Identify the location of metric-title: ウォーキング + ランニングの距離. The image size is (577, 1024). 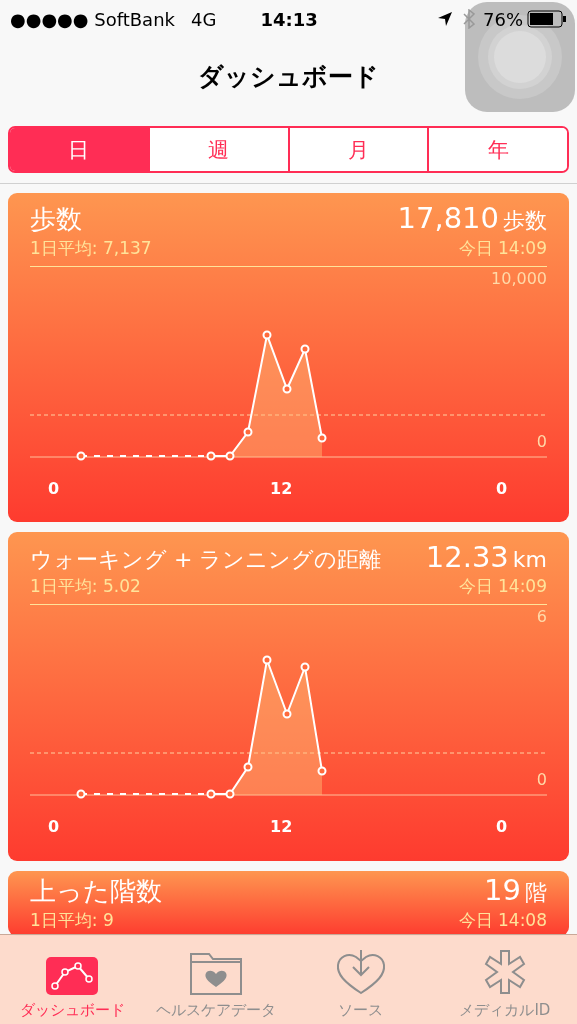
(206, 560).